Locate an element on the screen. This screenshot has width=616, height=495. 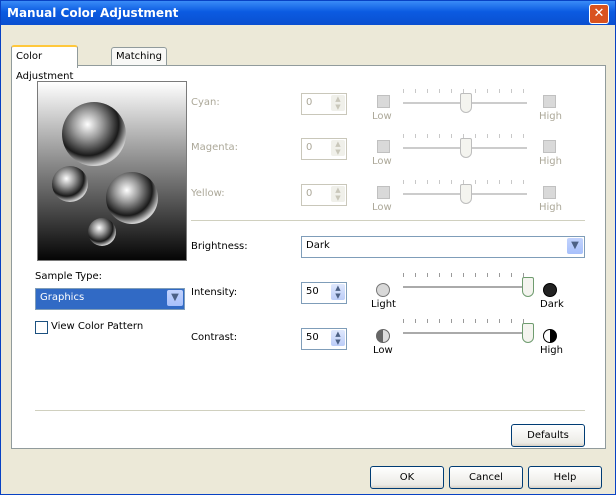
magenta-slider-thumb is located at coordinates (466, 148).